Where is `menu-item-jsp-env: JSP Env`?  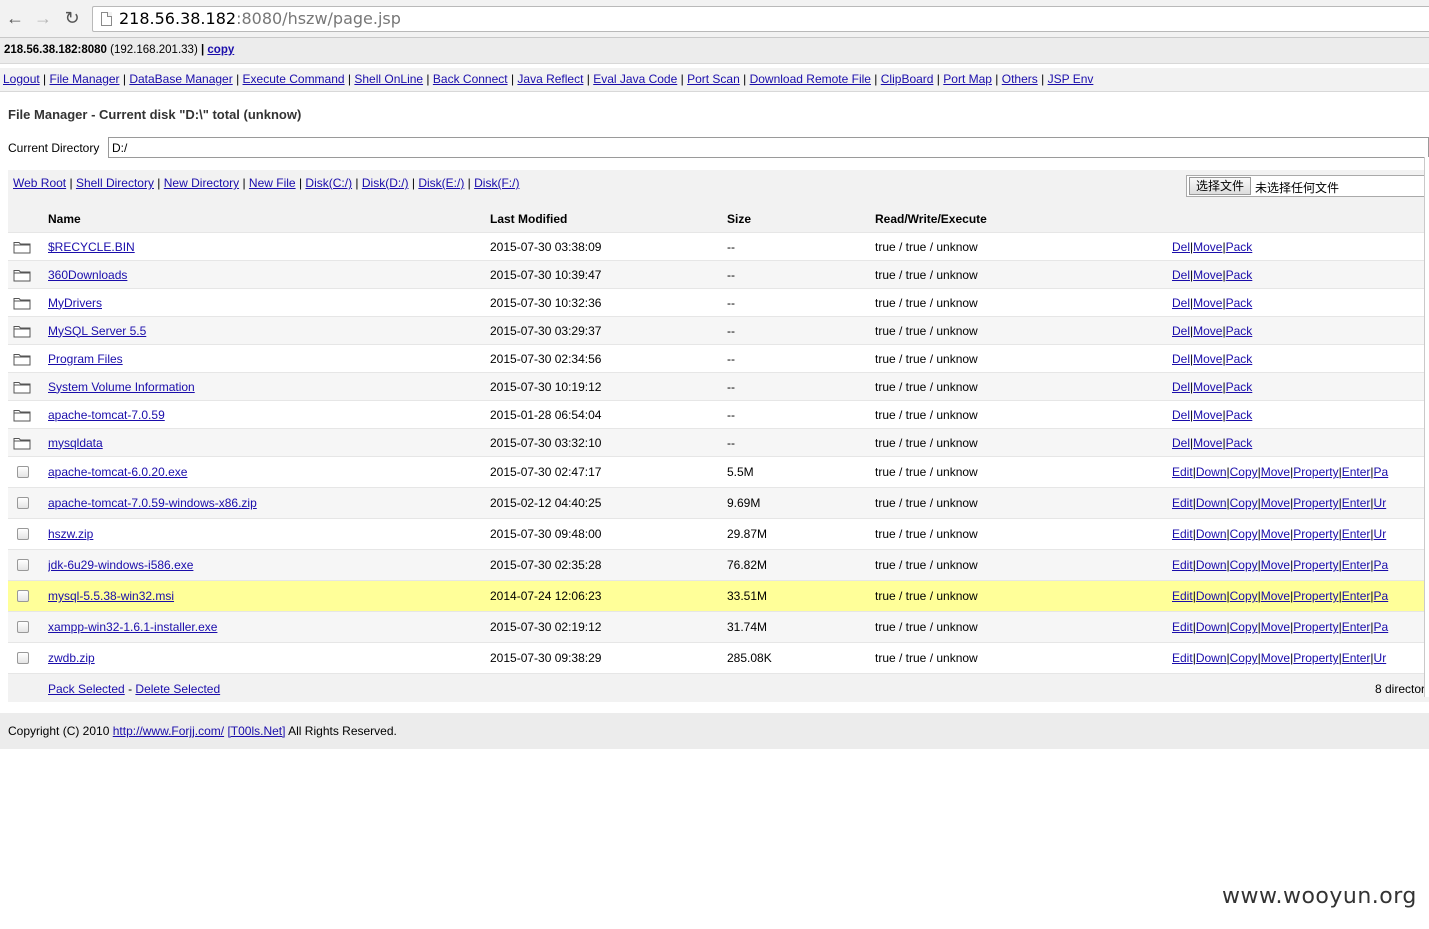
menu-item-jsp-env: JSP Env is located at coordinates (1071, 79).